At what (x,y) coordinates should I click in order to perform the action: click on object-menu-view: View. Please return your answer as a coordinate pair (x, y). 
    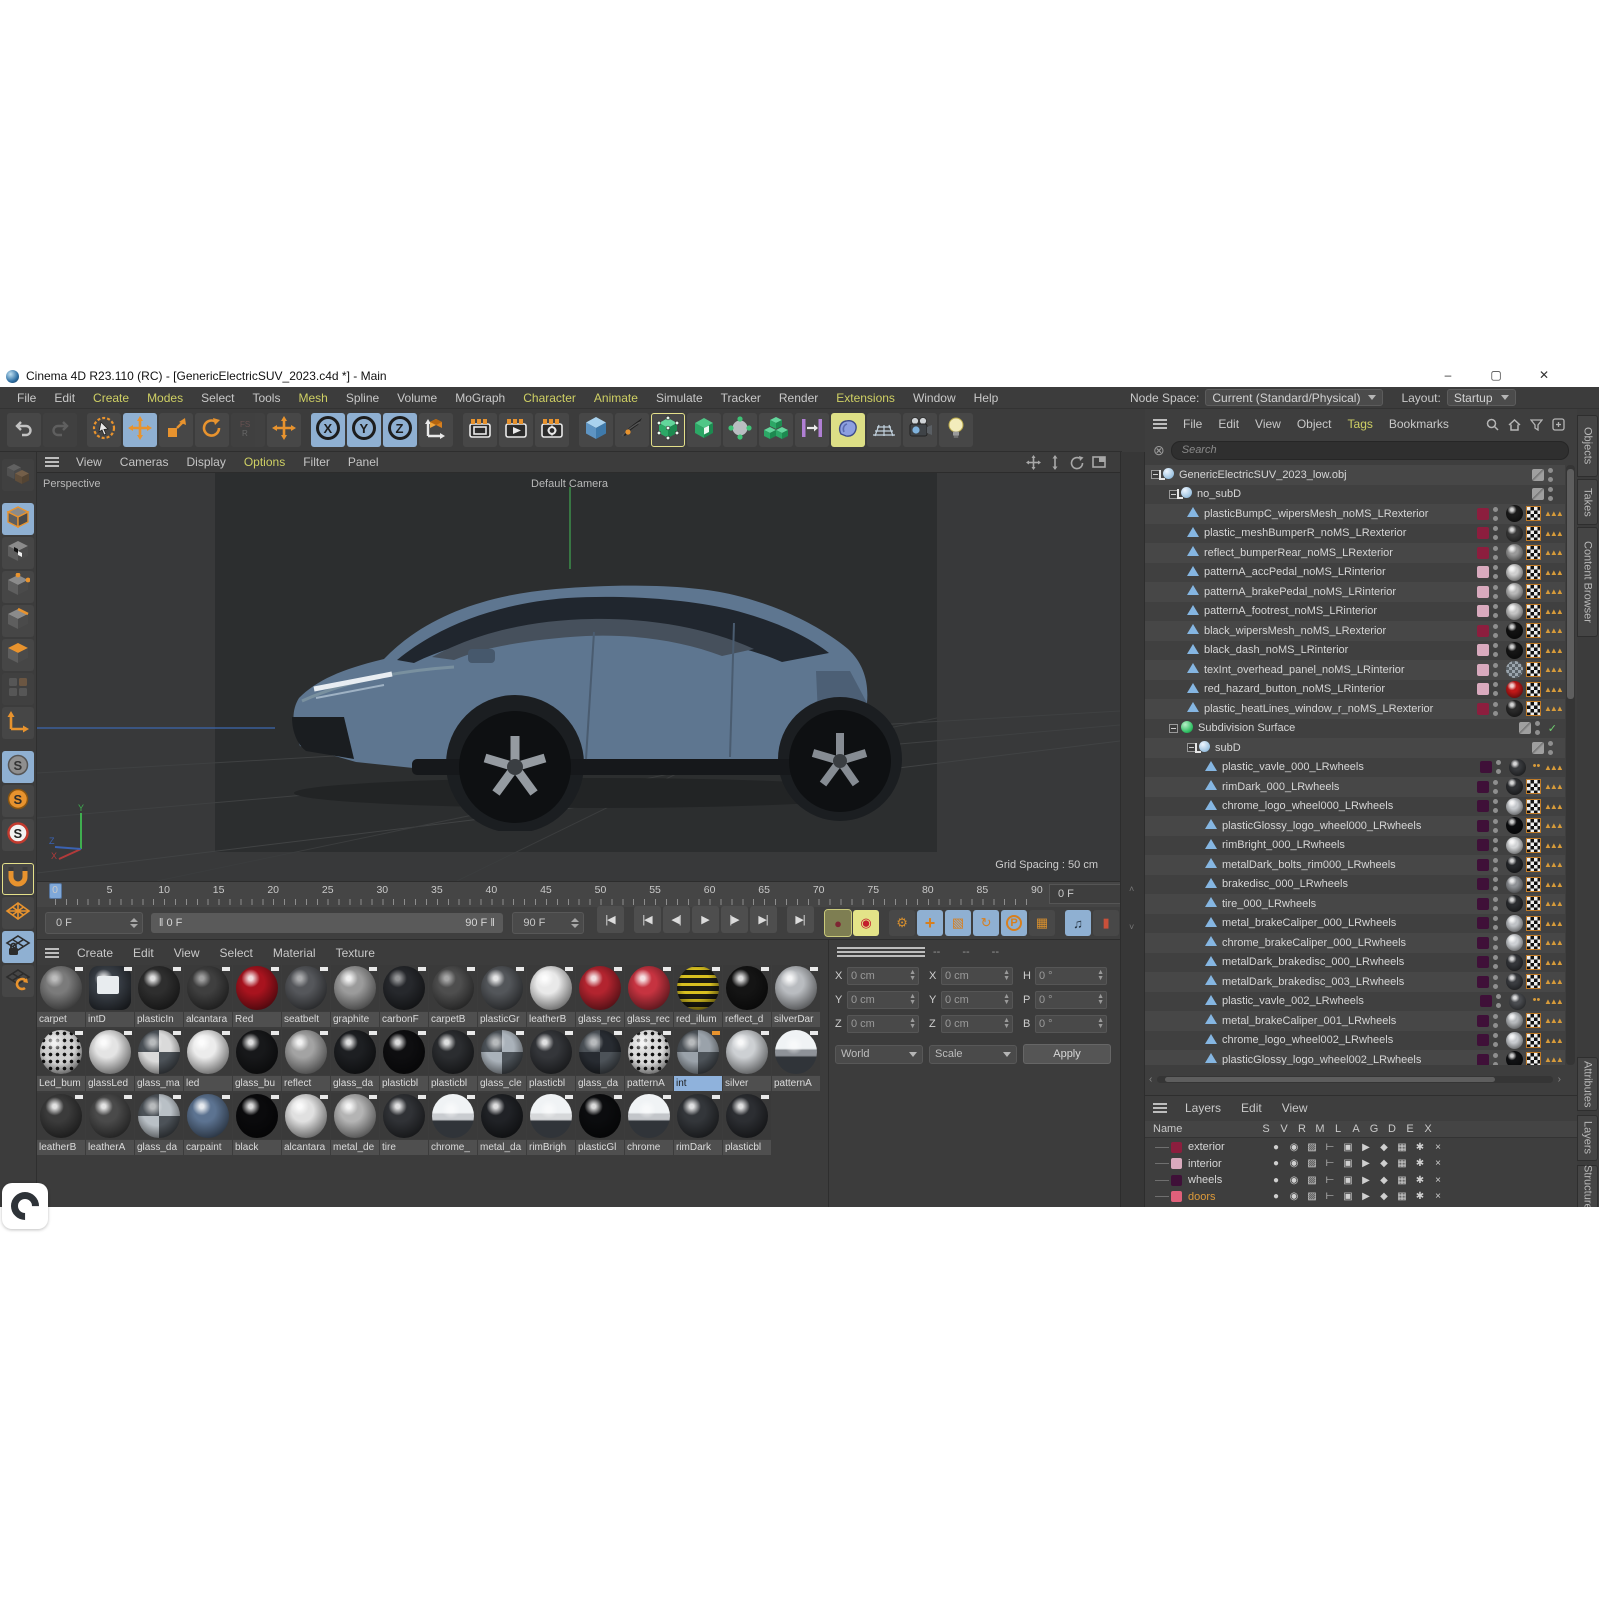
    Looking at the image, I should click on (1268, 424).